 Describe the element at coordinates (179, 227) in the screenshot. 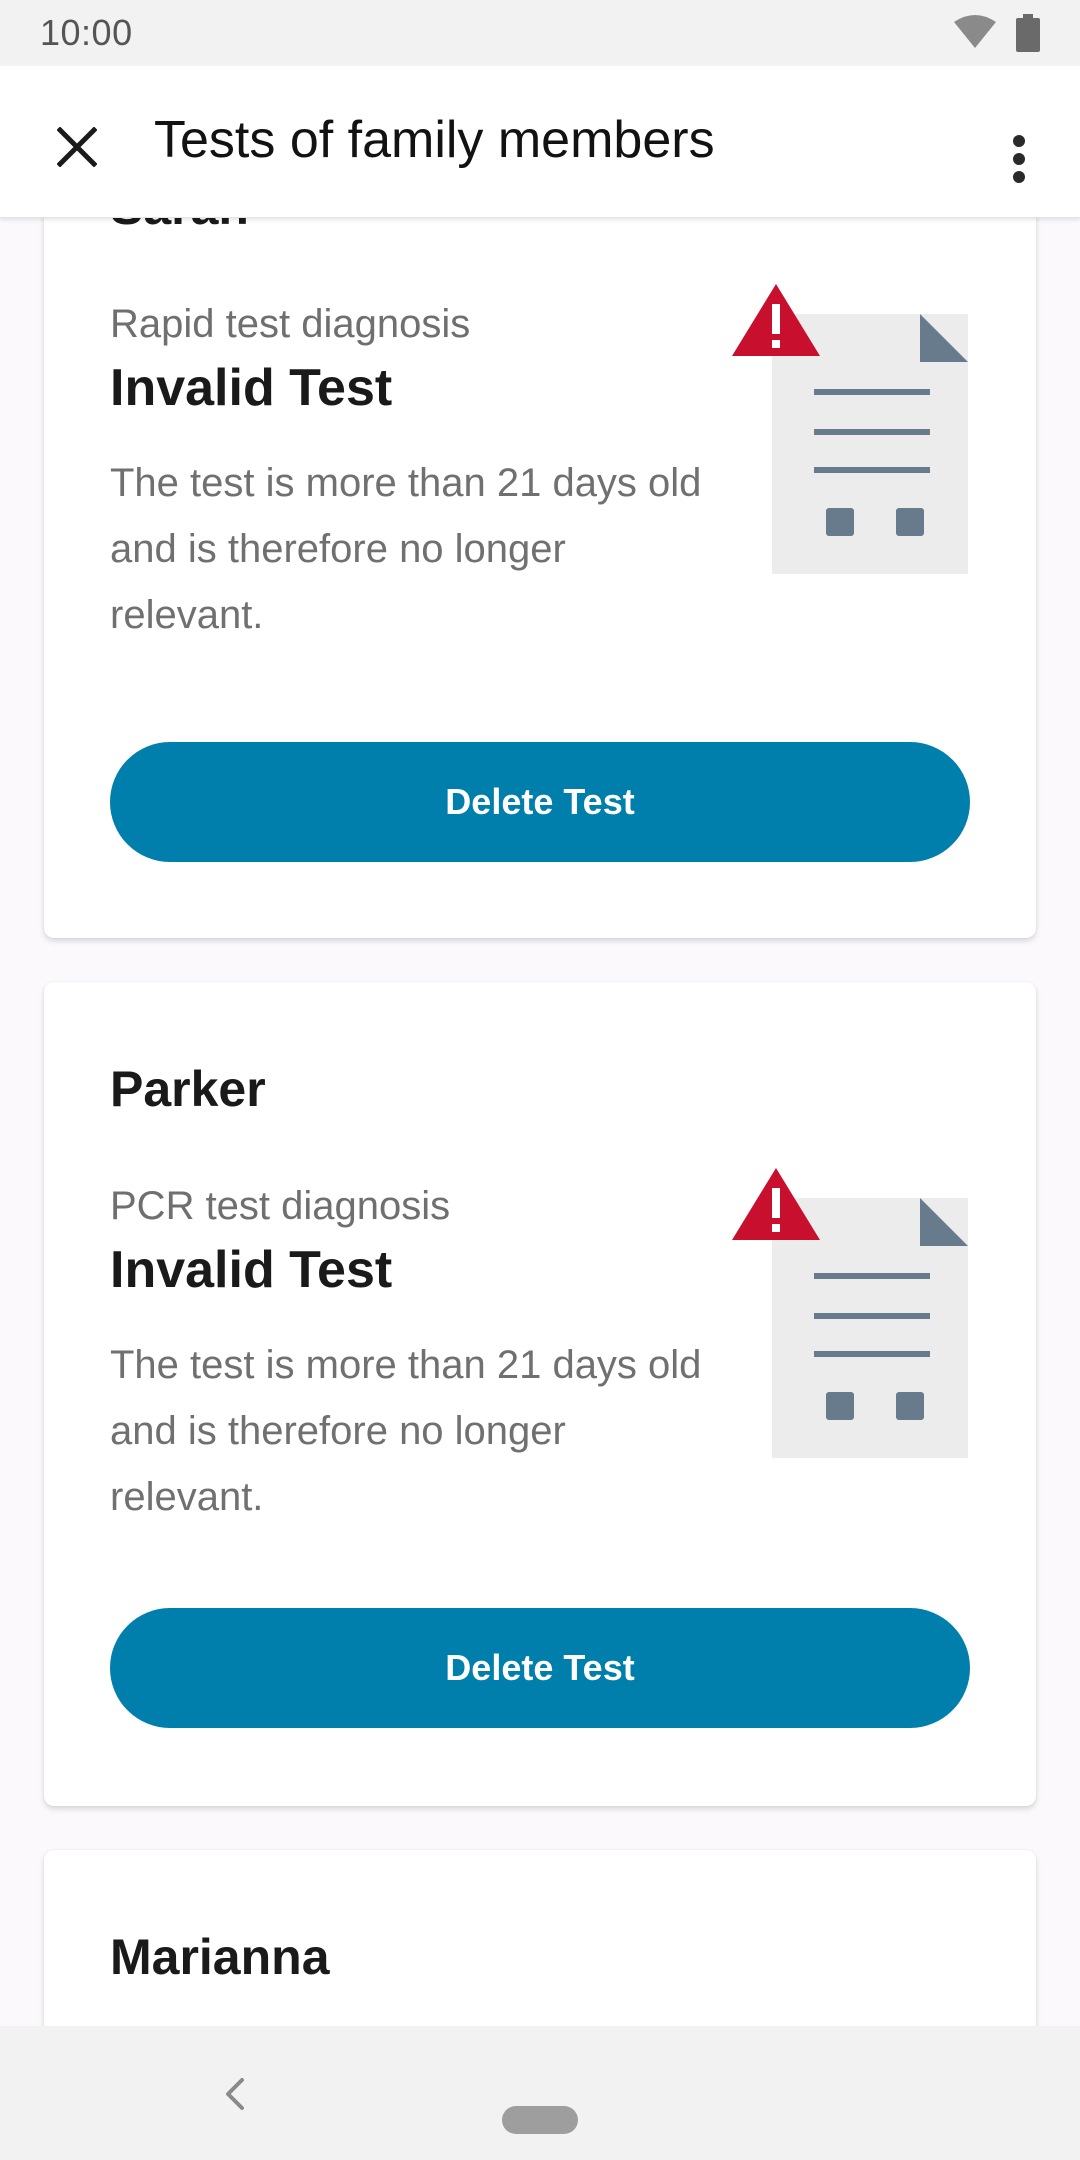

I see `person-name: Sarah` at that location.